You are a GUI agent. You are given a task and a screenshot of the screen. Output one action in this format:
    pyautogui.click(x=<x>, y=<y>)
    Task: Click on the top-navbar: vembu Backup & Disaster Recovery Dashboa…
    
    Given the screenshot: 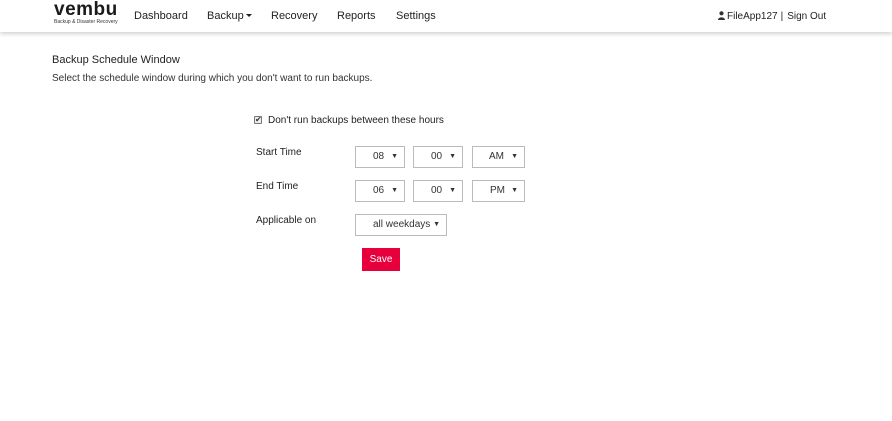 What is the action you would take?
    pyautogui.click(x=446, y=16)
    